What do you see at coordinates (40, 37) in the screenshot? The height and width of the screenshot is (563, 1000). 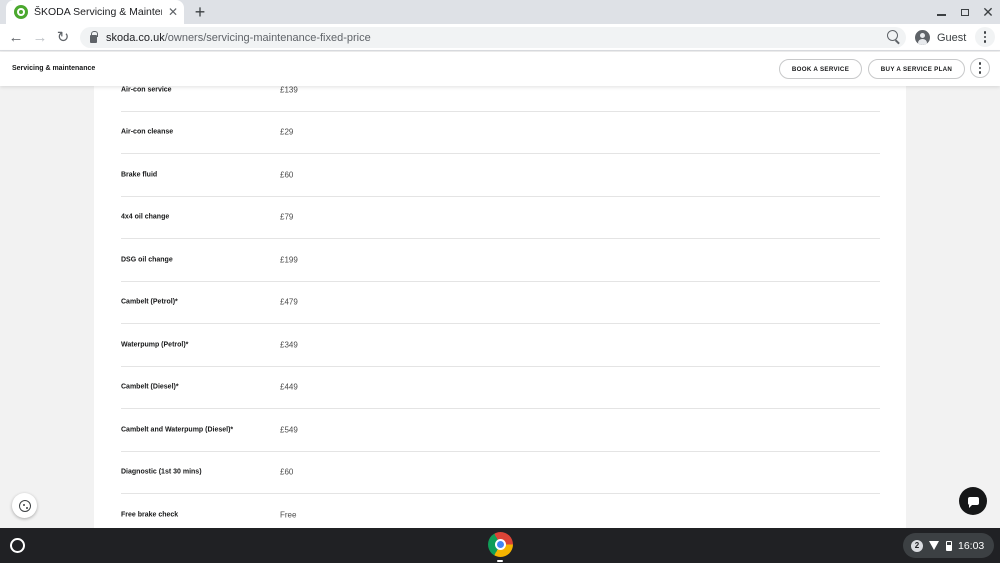 I see `forward-arrow-icon: →` at bounding box center [40, 37].